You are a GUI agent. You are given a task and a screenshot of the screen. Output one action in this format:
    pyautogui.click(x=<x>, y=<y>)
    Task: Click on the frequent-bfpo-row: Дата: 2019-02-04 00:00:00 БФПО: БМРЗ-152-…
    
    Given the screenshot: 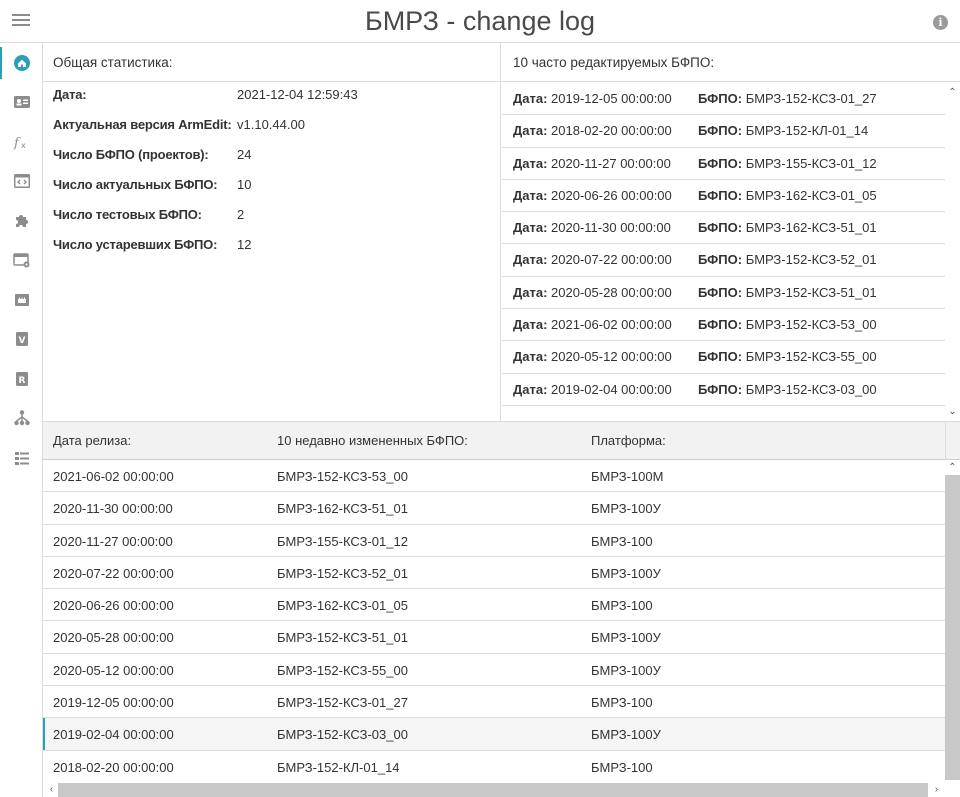 What is the action you would take?
    pyautogui.click(x=723, y=390)
    